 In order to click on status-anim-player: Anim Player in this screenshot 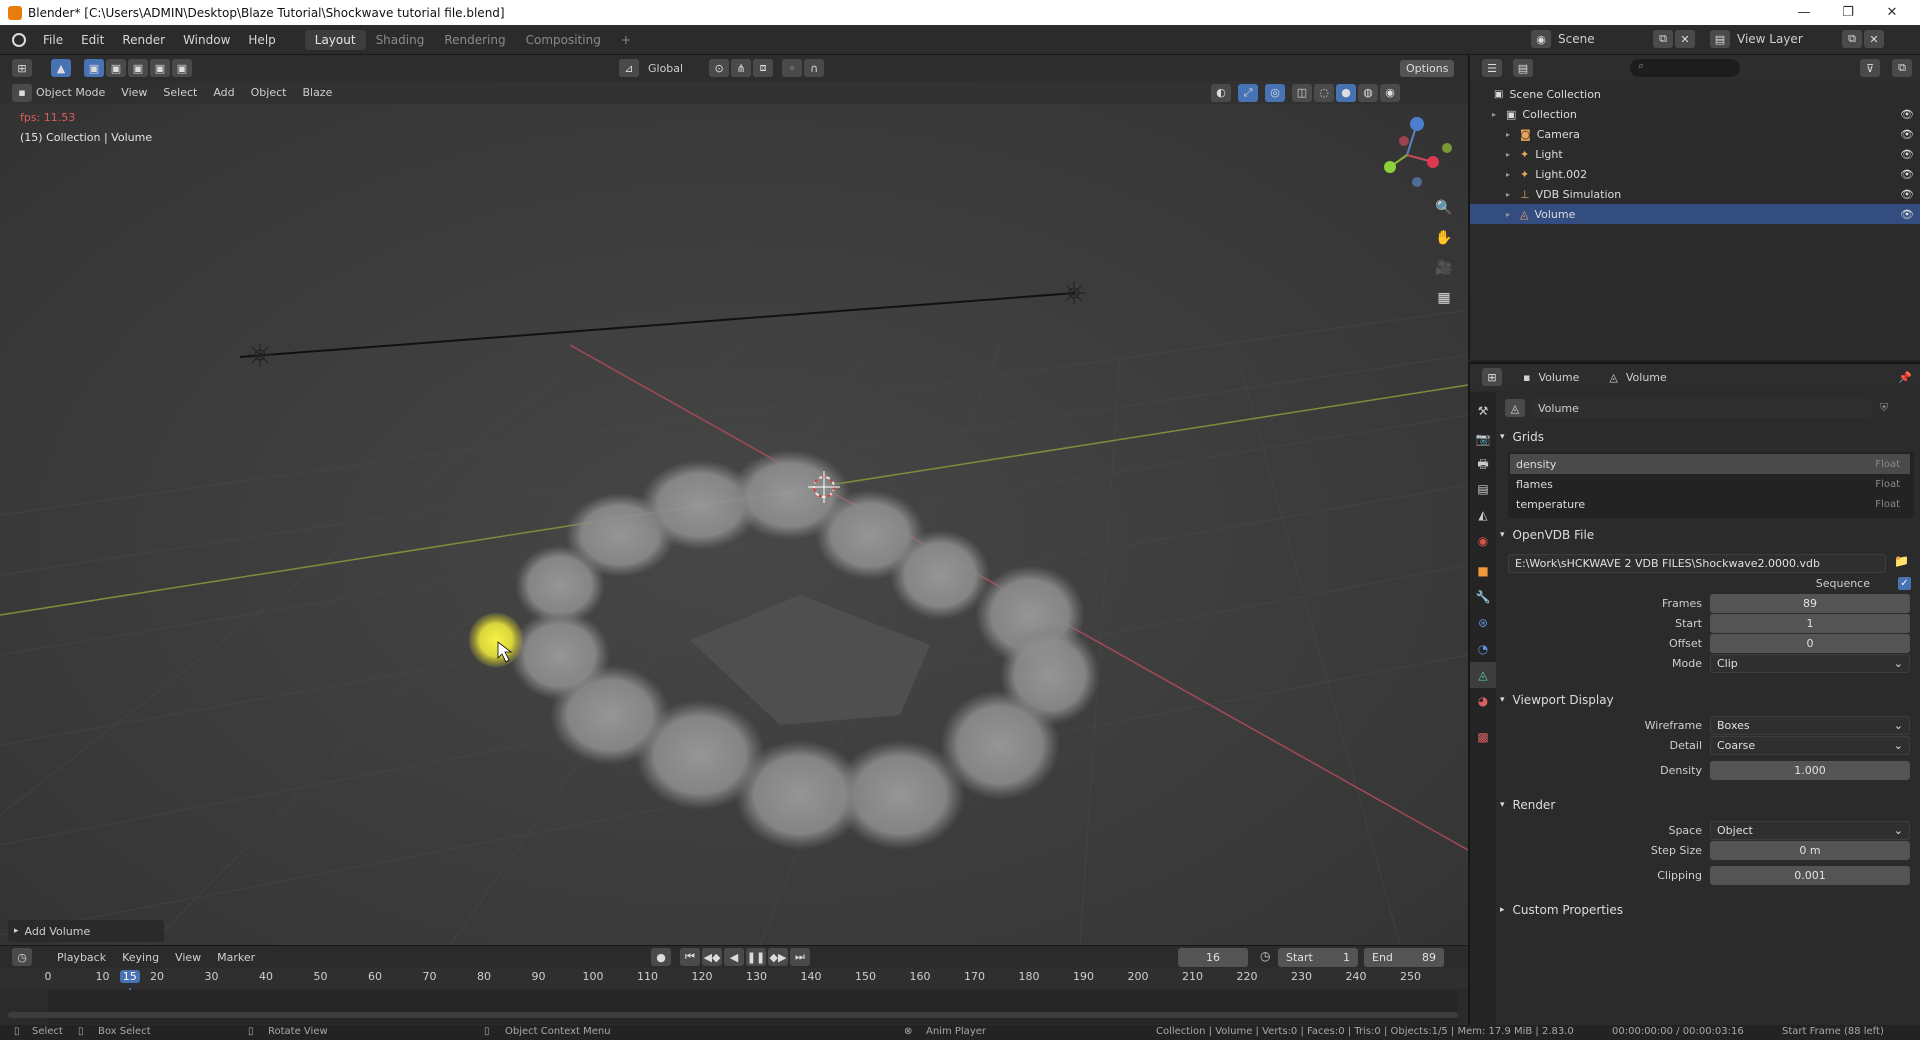, I will do `click(956, 1031)`.